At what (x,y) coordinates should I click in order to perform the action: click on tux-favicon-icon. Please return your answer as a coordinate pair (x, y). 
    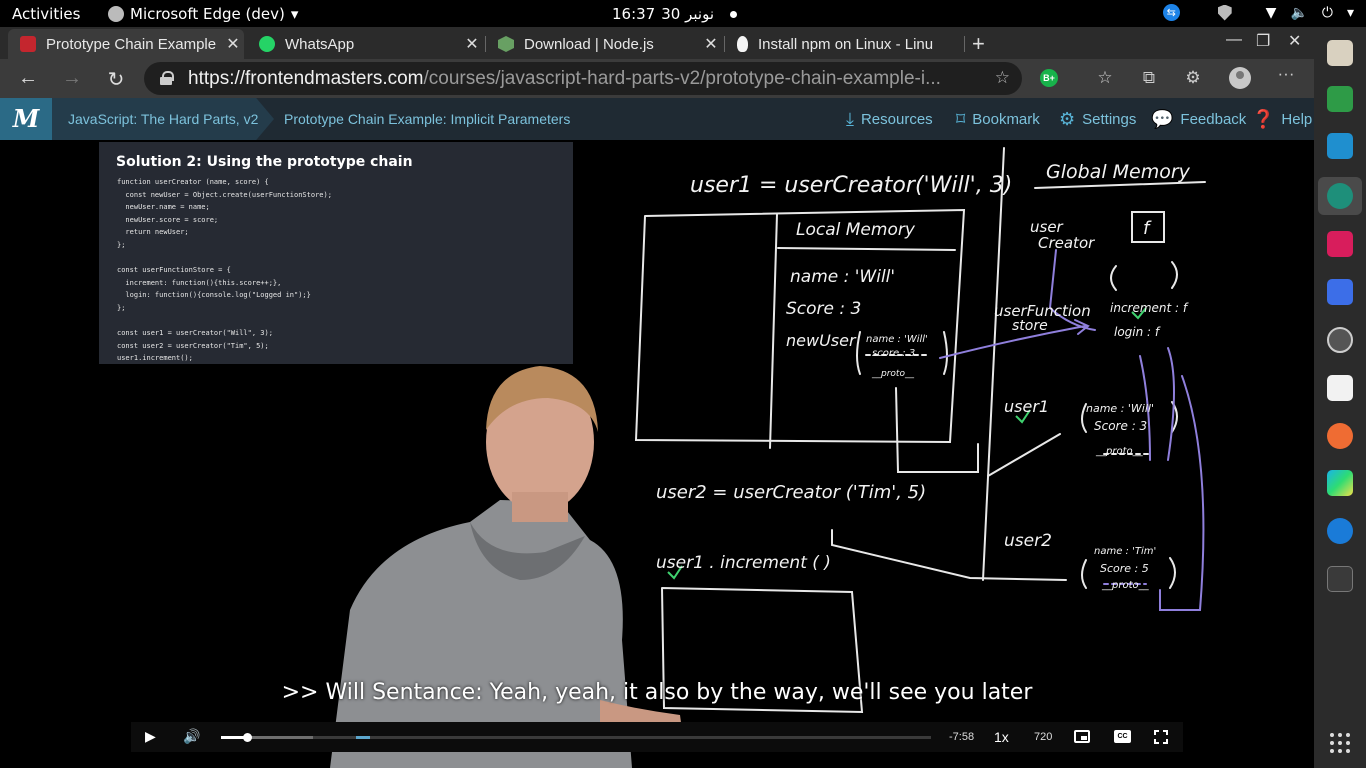
    Looking at the image, I should click on (742, 44).